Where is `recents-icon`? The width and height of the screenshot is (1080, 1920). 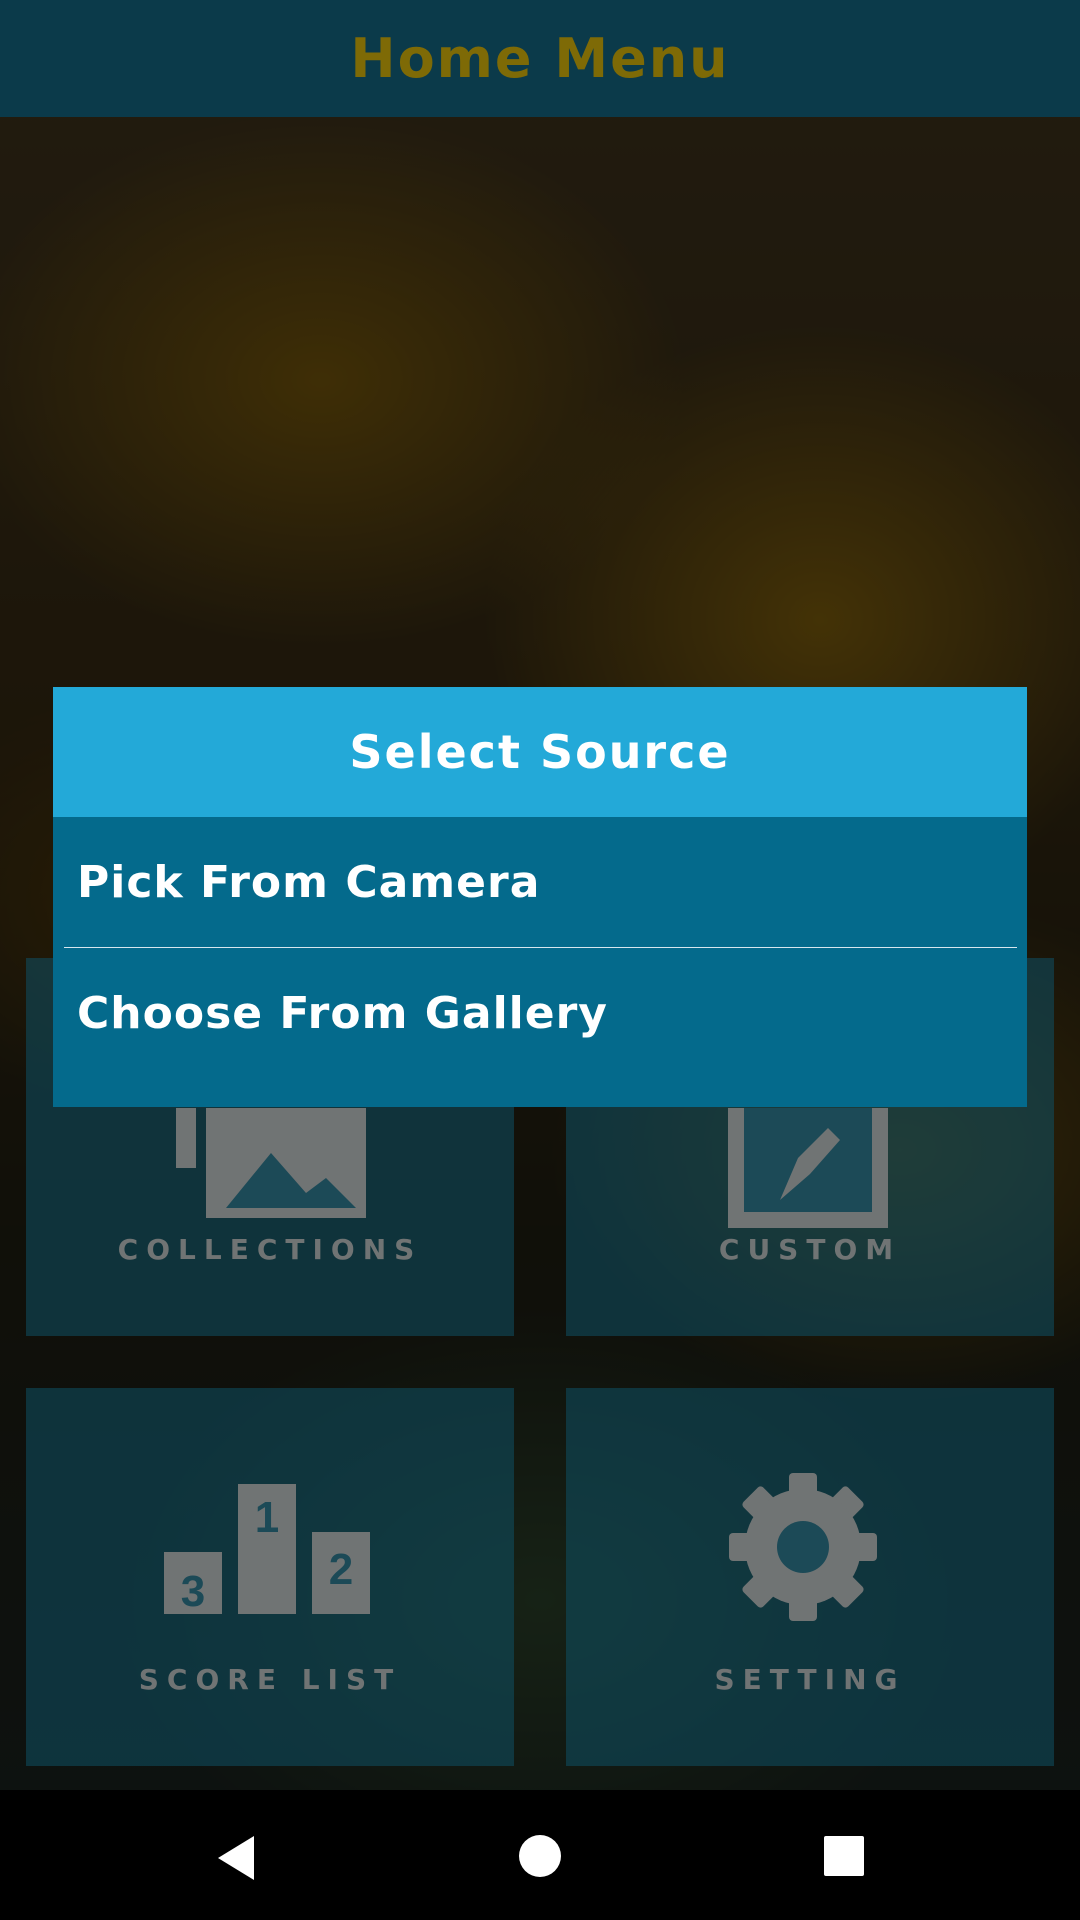 recents-icon is located at coordinates (844, 1856).